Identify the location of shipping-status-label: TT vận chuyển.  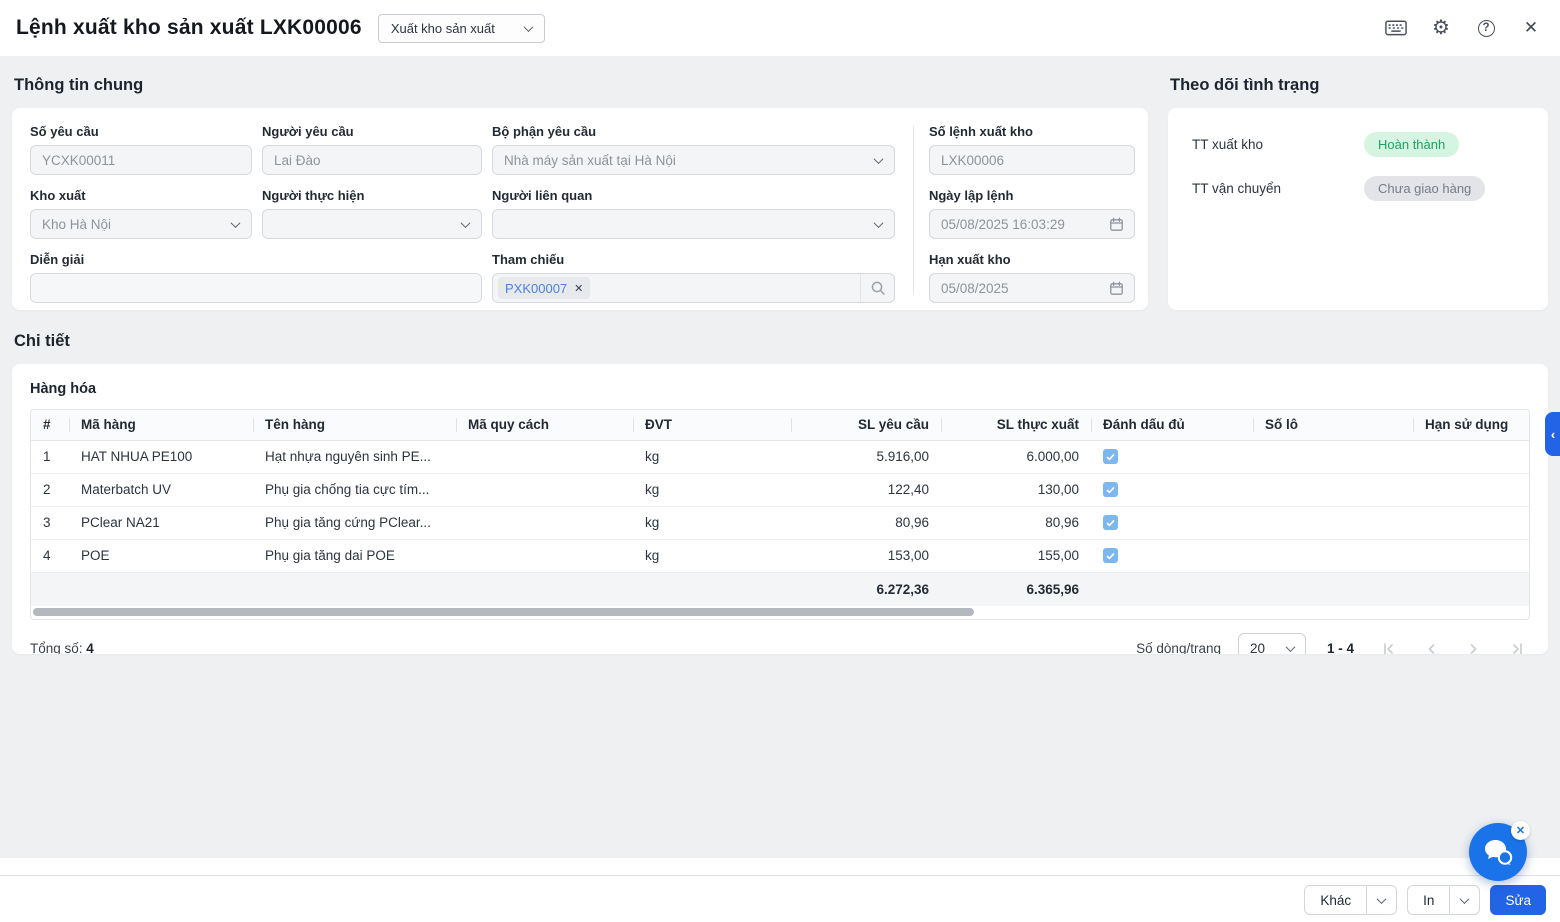
(1237, 188).